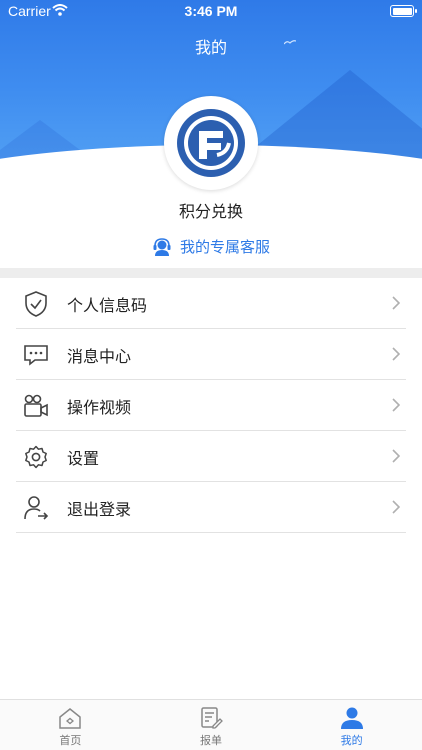 Image resolution: width=422 pixels, height=750 pixels. Describe the element at coordinates (211, 210) in the screenshot. I see `points-exchange-link: 积分兑换` at that location.